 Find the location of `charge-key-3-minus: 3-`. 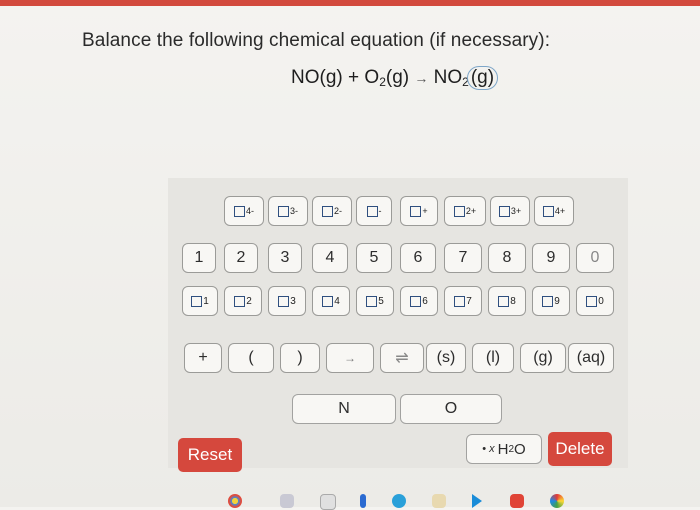

charge-key-3-minus: 3- is located at coordinates (288, 211).